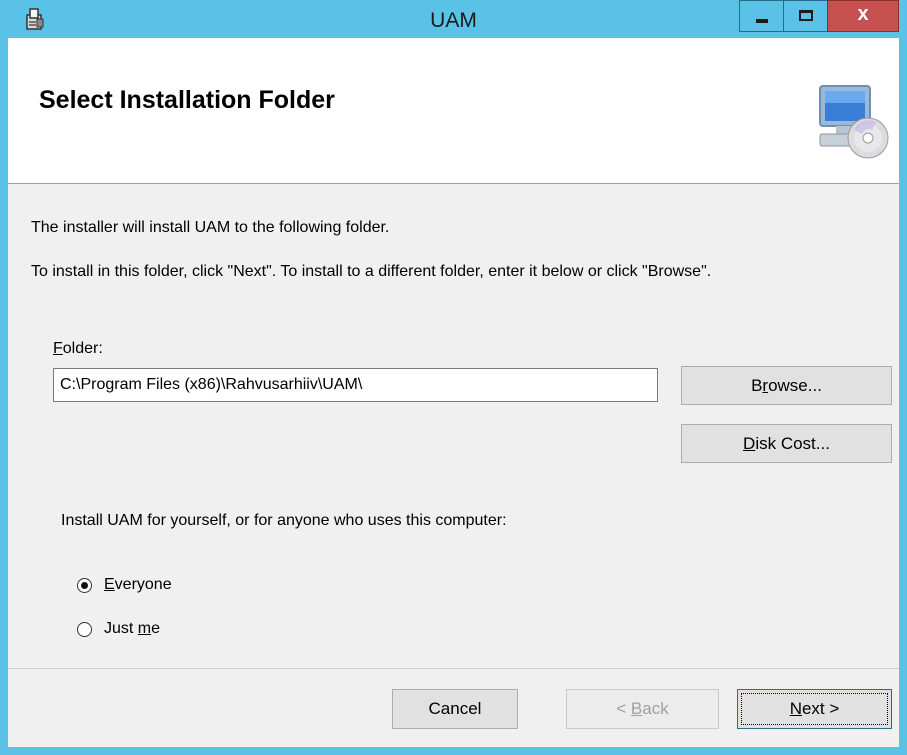  What do you see at coordinates (453, 668) in the screenshot?
I see `footer-divider` at bounding box center [453, 668].